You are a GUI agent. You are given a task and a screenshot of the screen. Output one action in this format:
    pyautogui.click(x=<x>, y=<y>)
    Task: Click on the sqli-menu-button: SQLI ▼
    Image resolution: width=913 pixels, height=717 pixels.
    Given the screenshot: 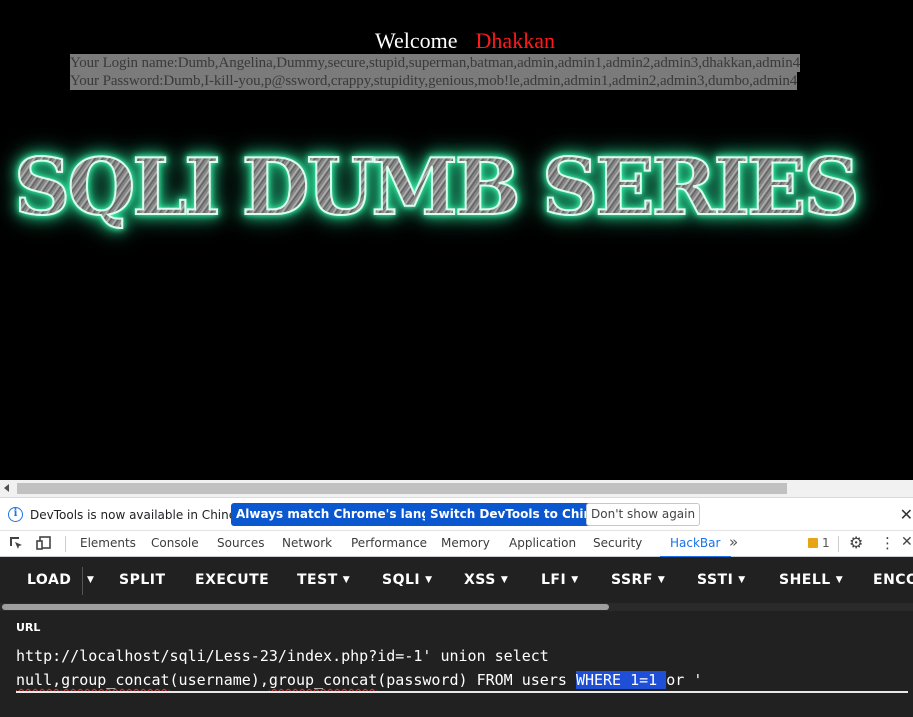 What is the action you would take?
    pyautogui.click(x=407, y=580)
    